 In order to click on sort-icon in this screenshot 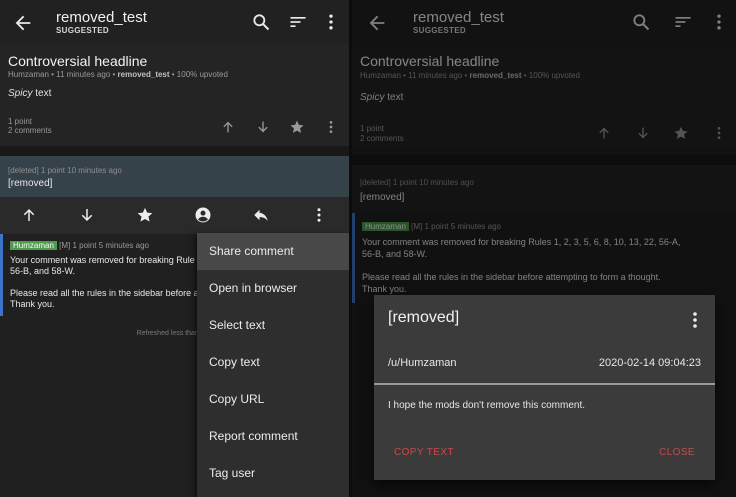, I will do `click(298, 22)`.